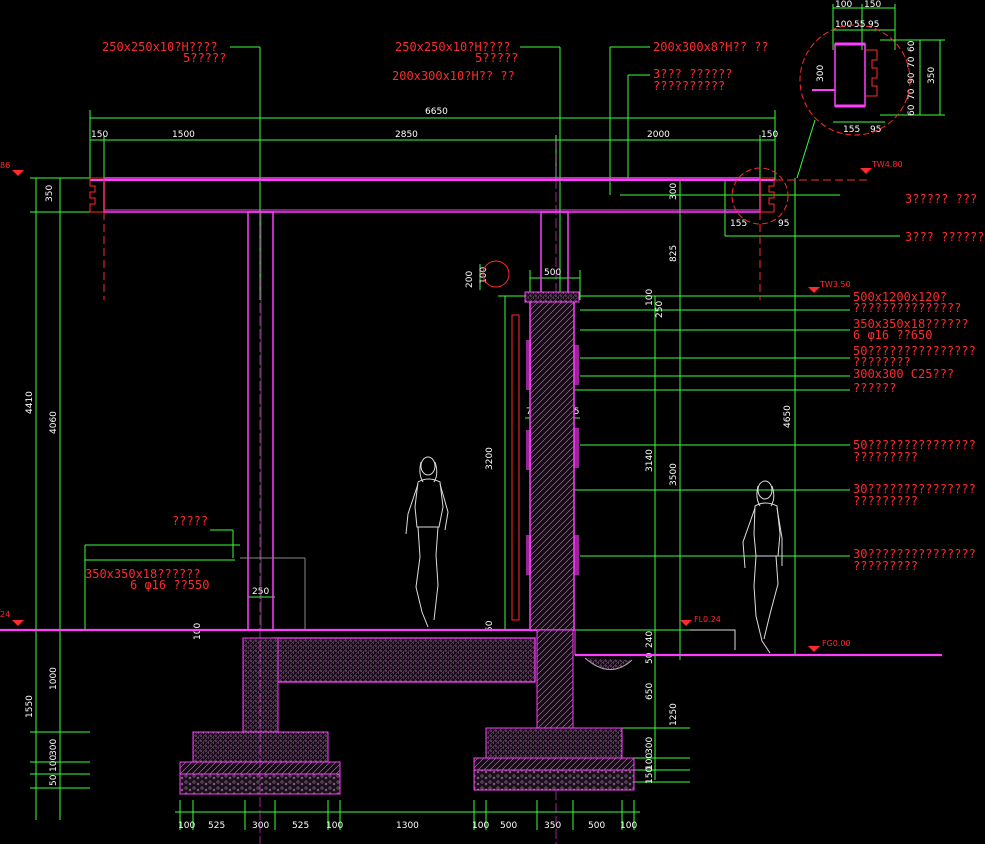  What do you see at coordinates (54, 422) in the screenshot?
I see `dim-label: 4060` at bounding box center [54, 422].